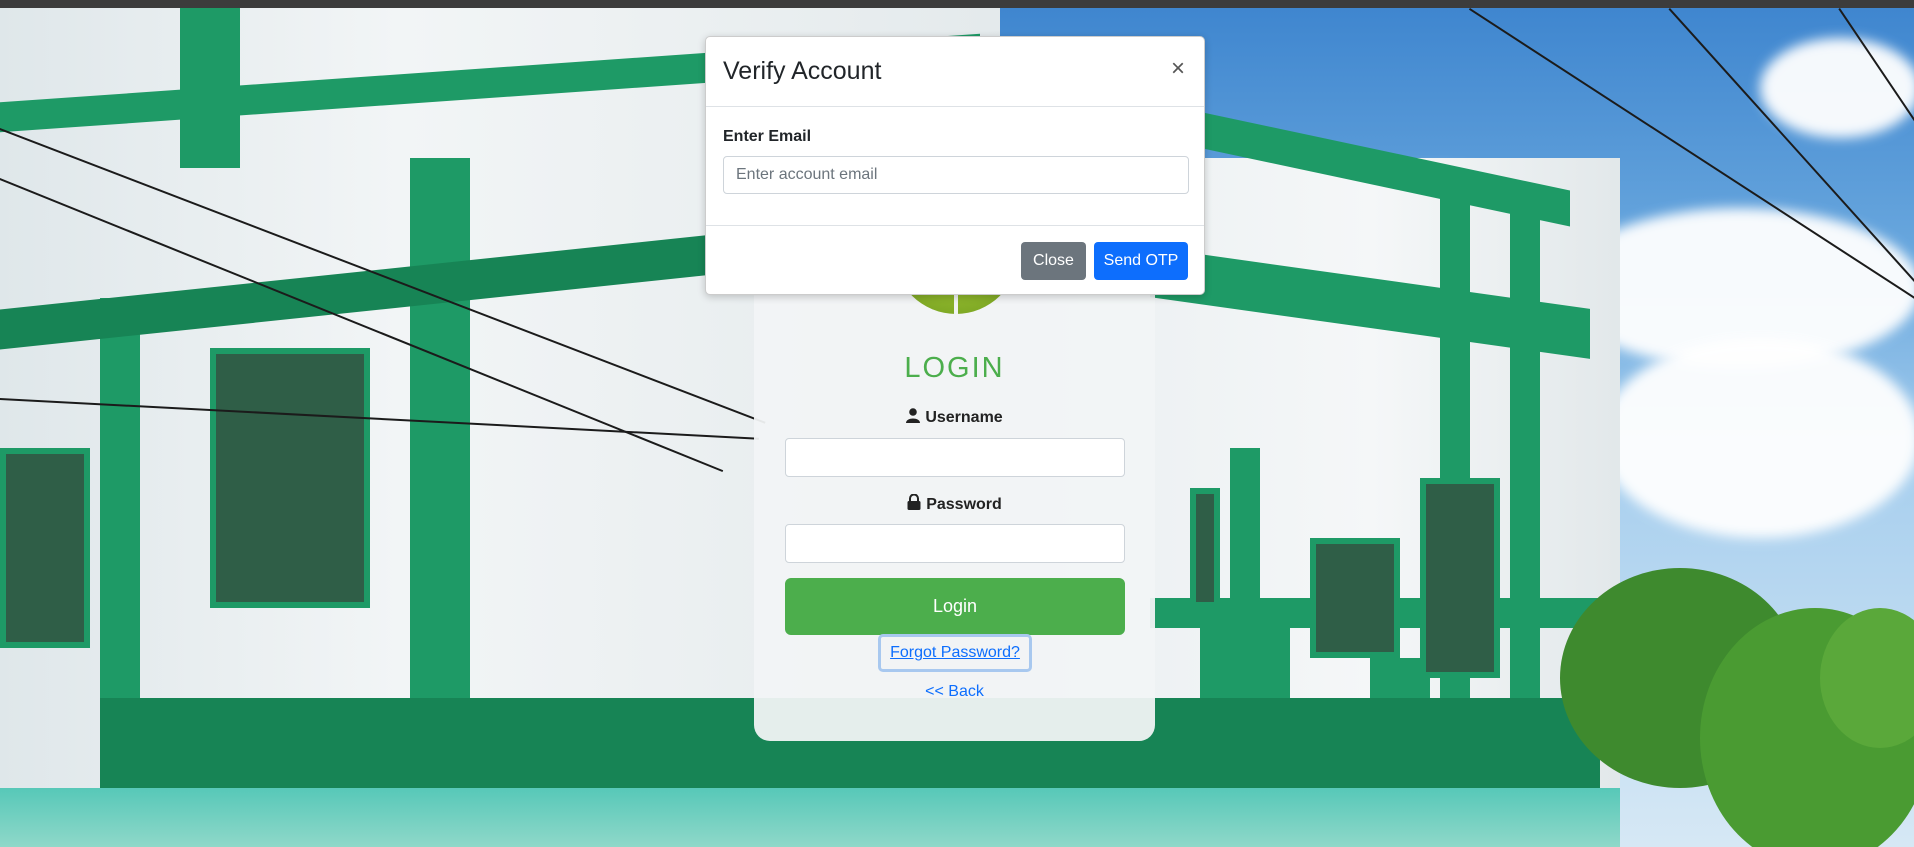  Describe the element at coordinates (955, 653) in the screenshot. I see `forgot-password-link: Forgot Password?` at that location.